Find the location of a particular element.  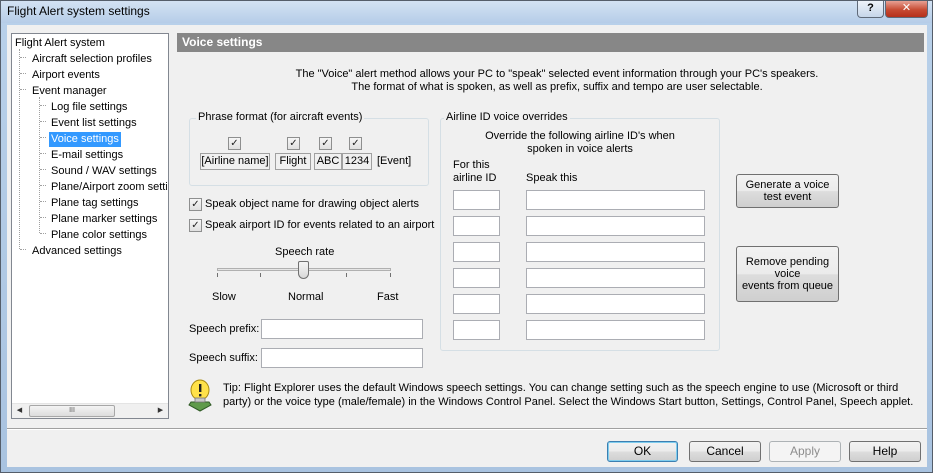

scrollbar-thumb: III is located at coordinates (72, 411).